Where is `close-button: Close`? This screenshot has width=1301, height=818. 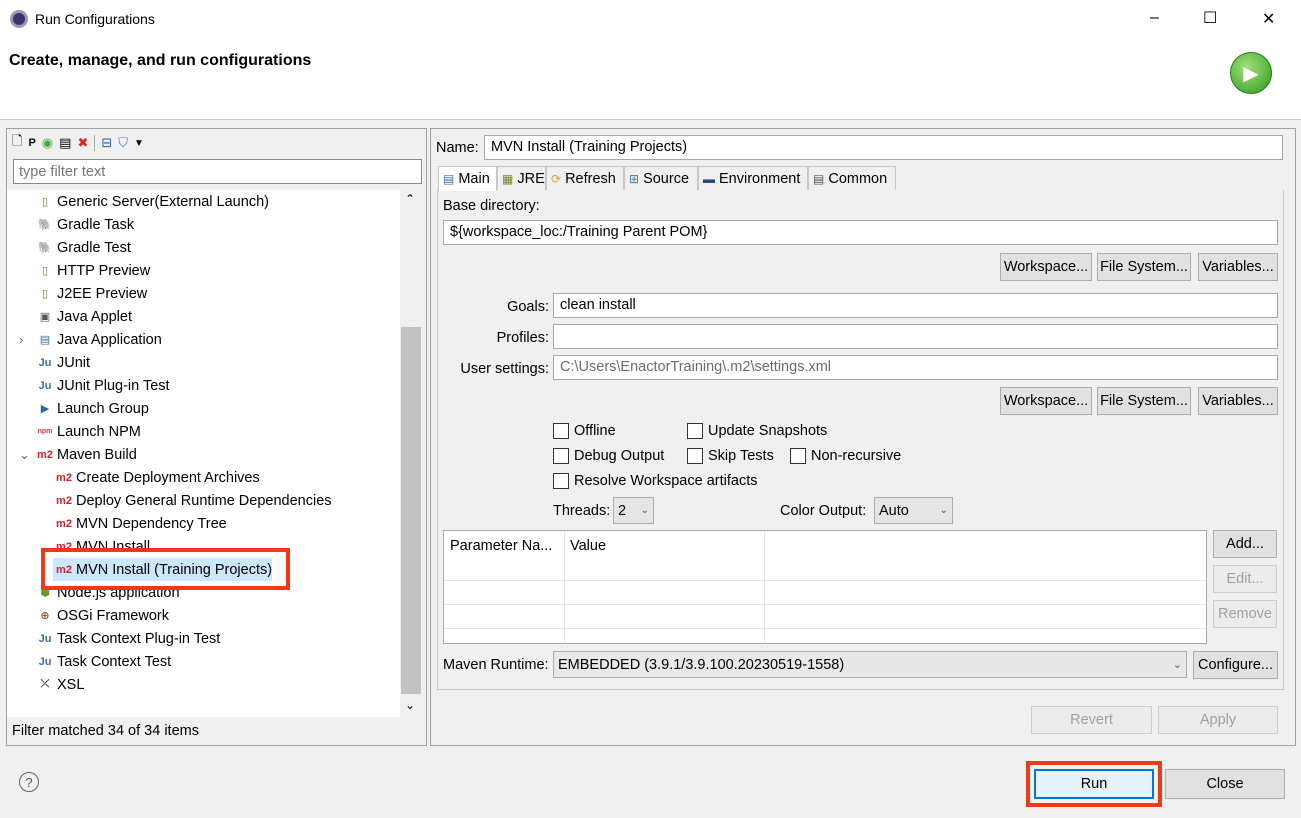 close-button: Close is located at coordinates (1225, 784).